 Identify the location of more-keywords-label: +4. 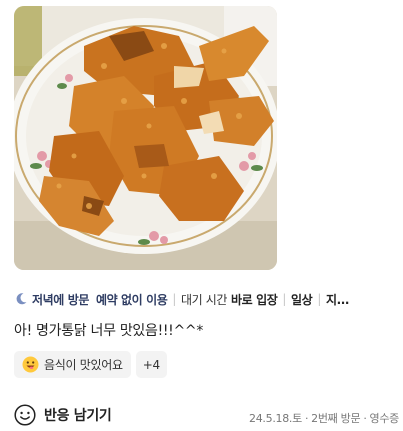
(151, 364).